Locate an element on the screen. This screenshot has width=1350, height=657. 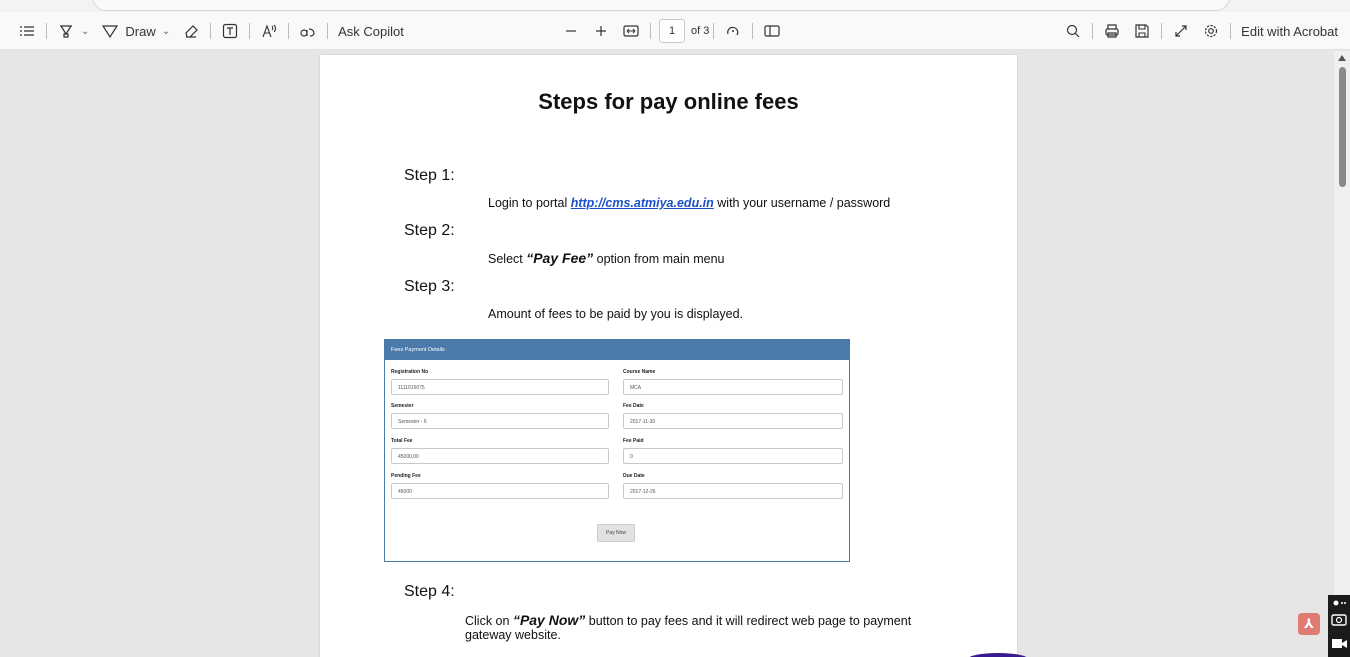
text-box-icon is located at coordinates (230, 31).